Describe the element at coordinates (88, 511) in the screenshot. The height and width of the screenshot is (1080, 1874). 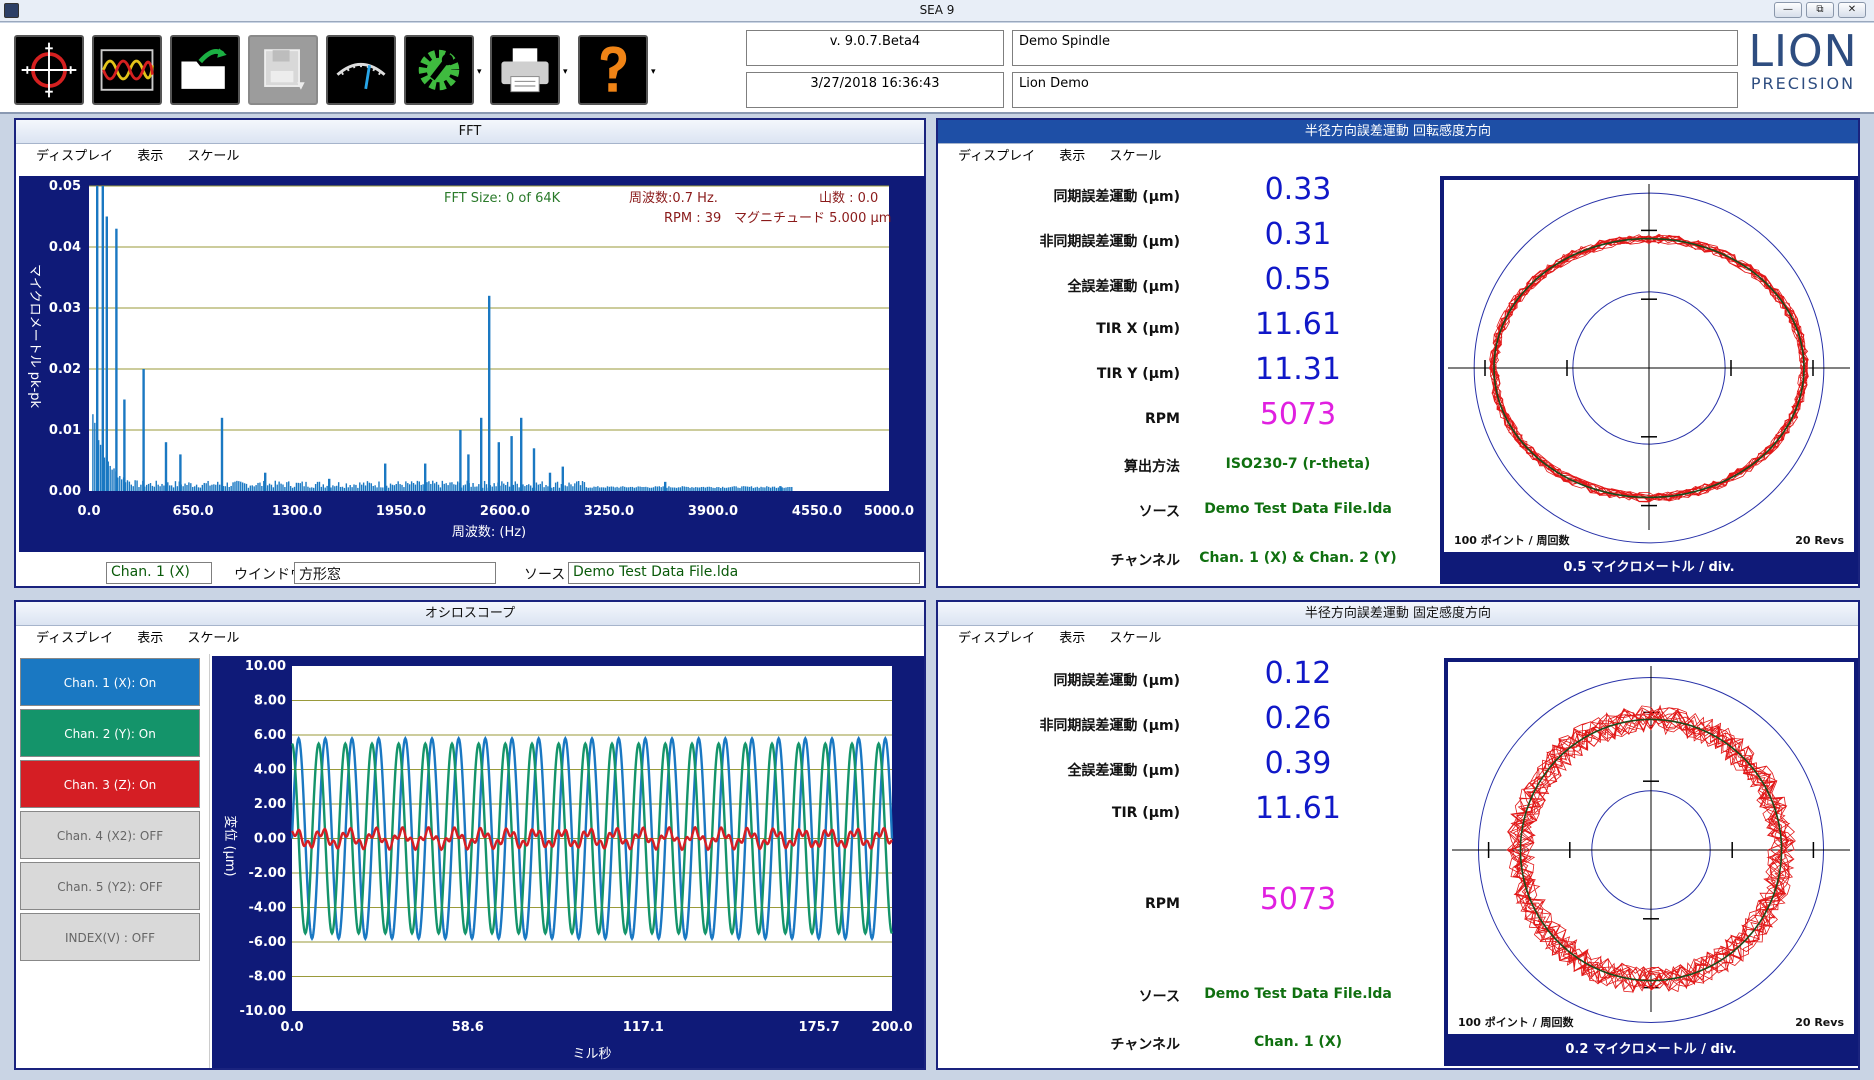
I see `x-tick-label: 0.0` at that location.